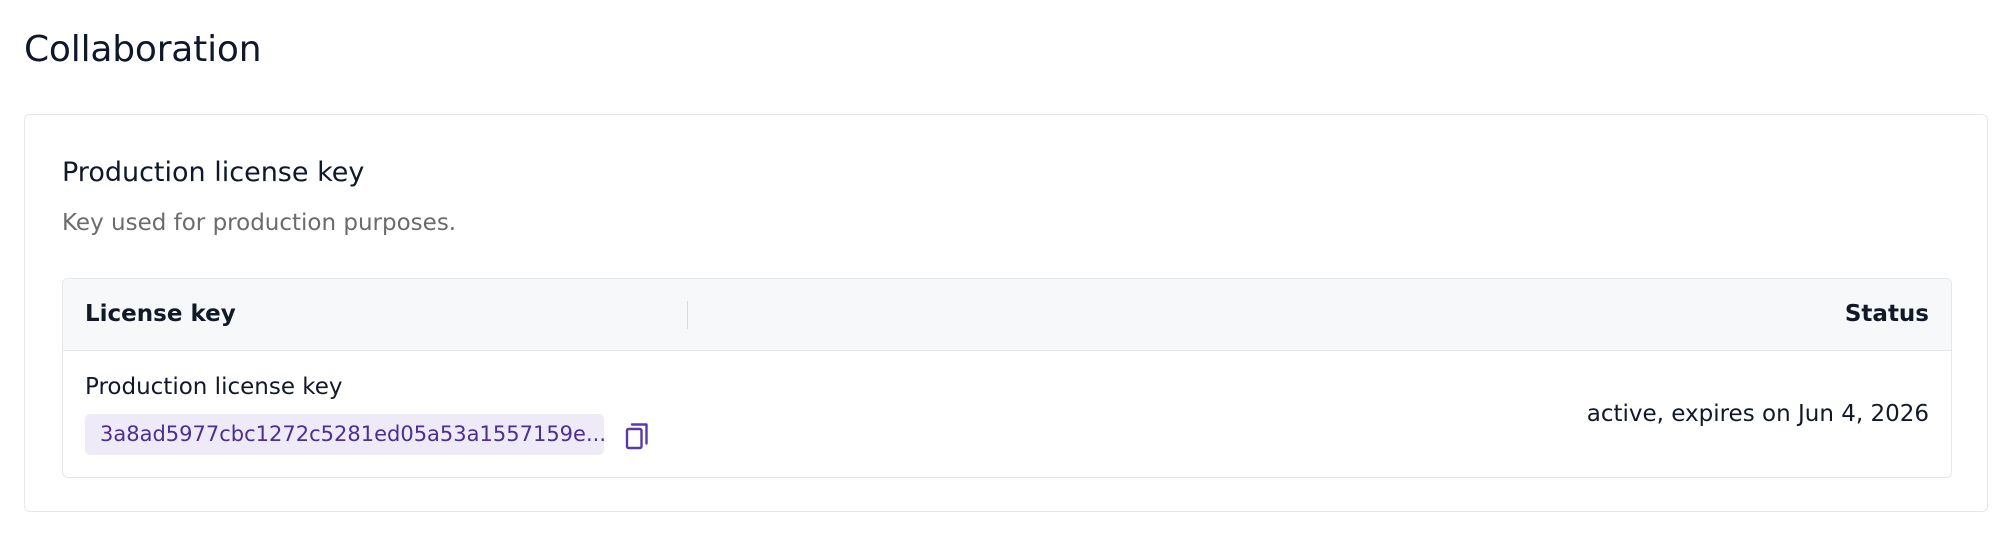  Describe the element at coordinates (213, 172) in the screenshot. I see `card-title: Production license key` at that location.